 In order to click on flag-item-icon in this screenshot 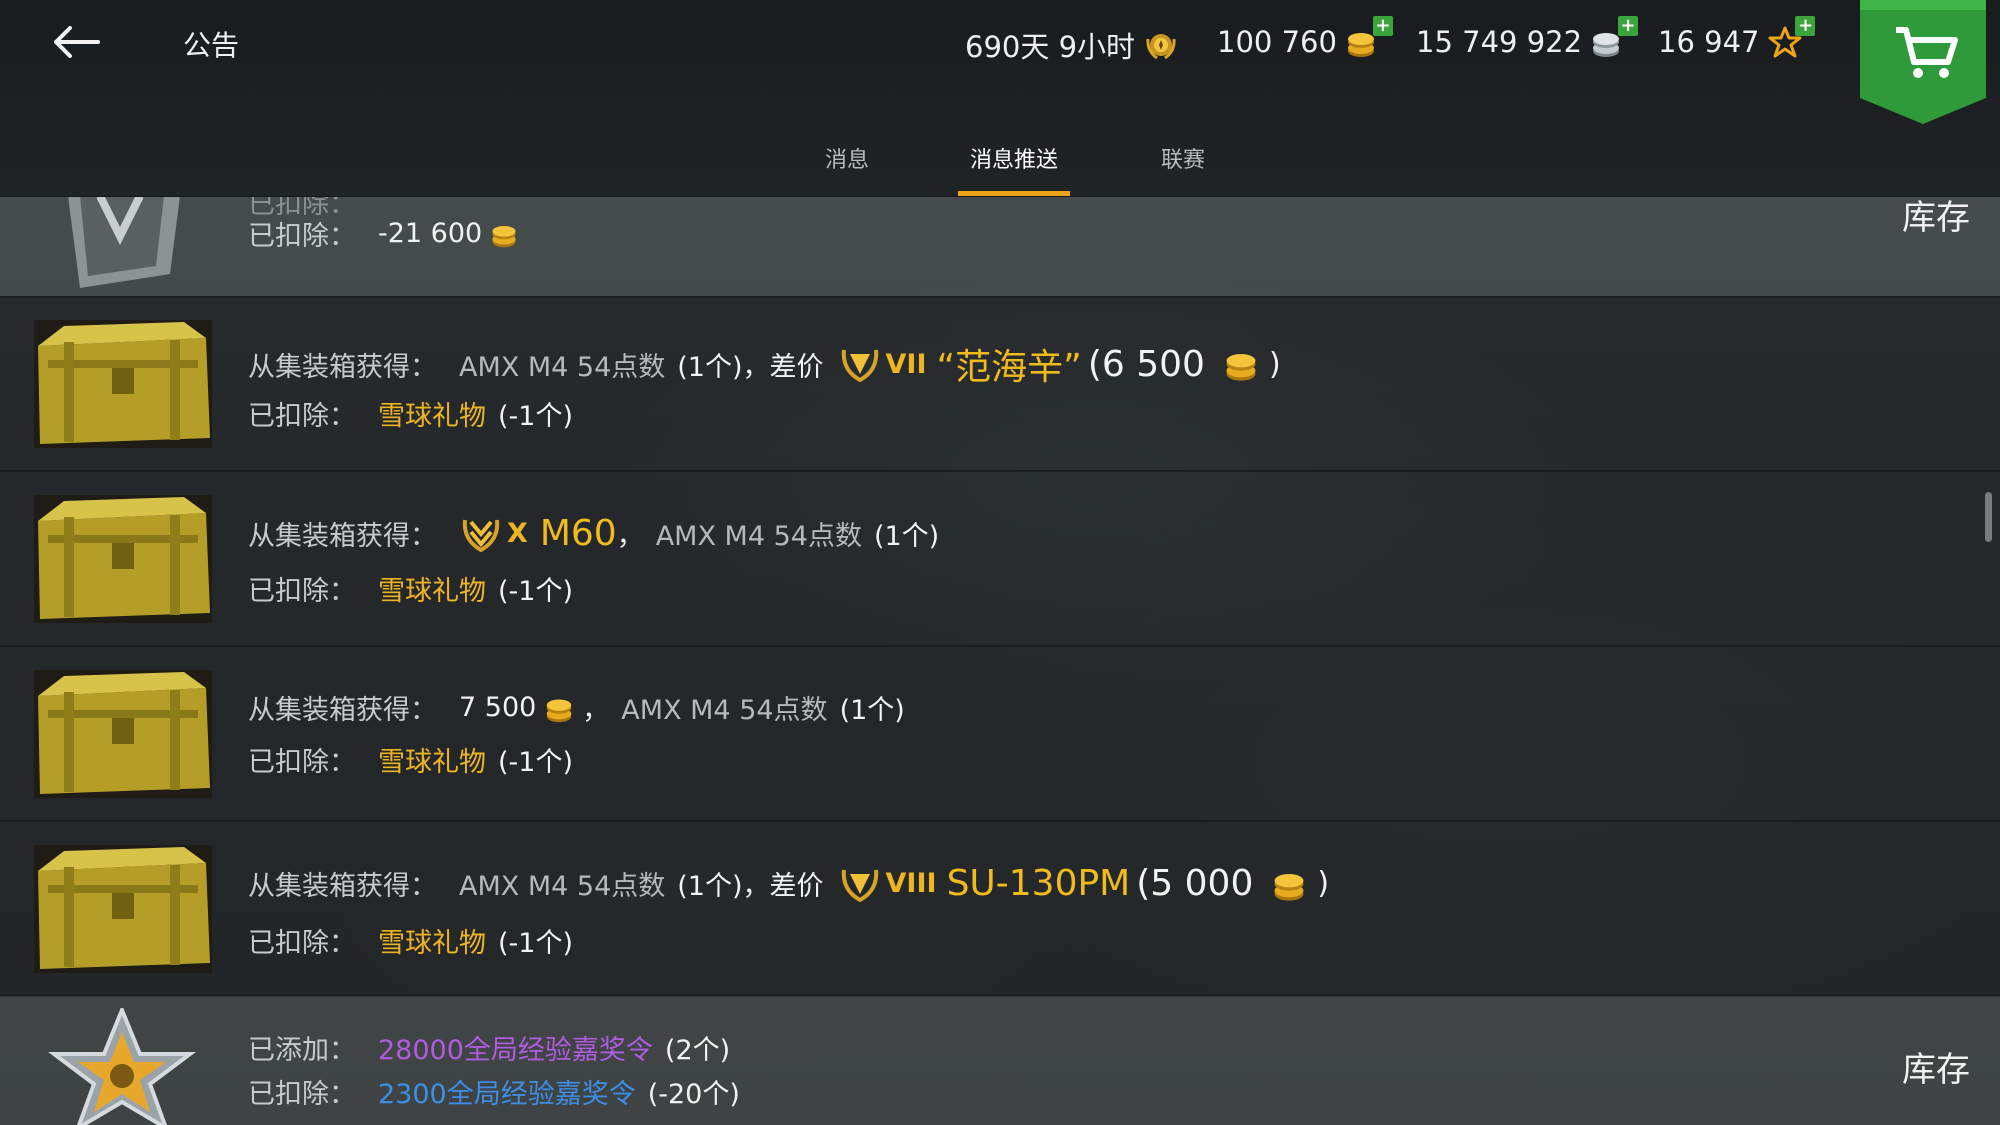, I will do `click(125, 242)`.